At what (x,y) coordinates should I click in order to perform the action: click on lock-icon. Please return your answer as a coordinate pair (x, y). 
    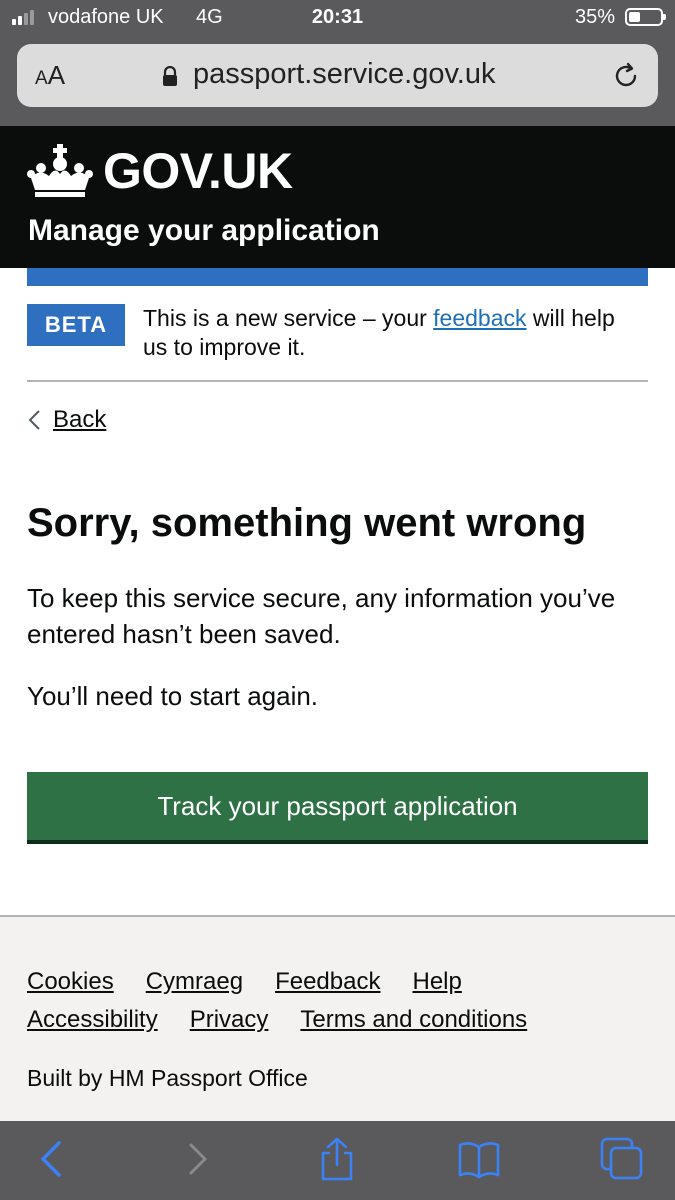
    Looking at the image, I should click on (170, 76).